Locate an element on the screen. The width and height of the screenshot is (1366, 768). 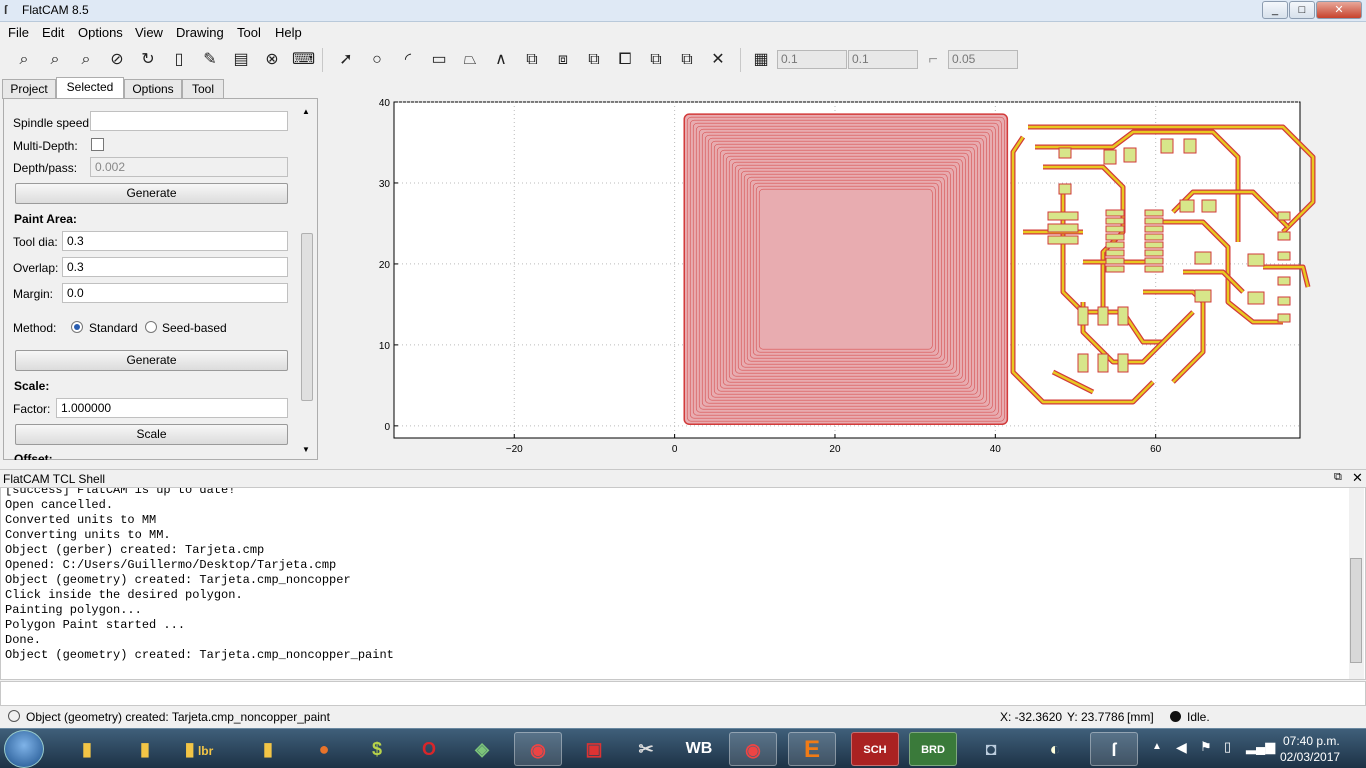
tab-tool: Tool is located at coordinates (203, 89).